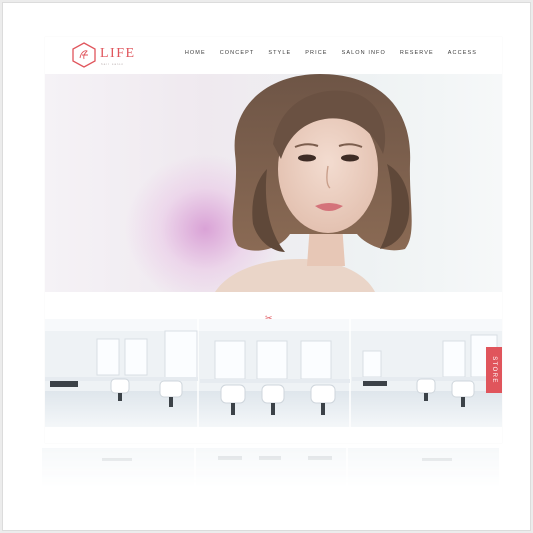 This screenshot has height=533, width=533. What do you see at coordinates (462, 53) in the screenshot?
I see `nav-item-access: ACCESS` at bounding box center [462, 53].